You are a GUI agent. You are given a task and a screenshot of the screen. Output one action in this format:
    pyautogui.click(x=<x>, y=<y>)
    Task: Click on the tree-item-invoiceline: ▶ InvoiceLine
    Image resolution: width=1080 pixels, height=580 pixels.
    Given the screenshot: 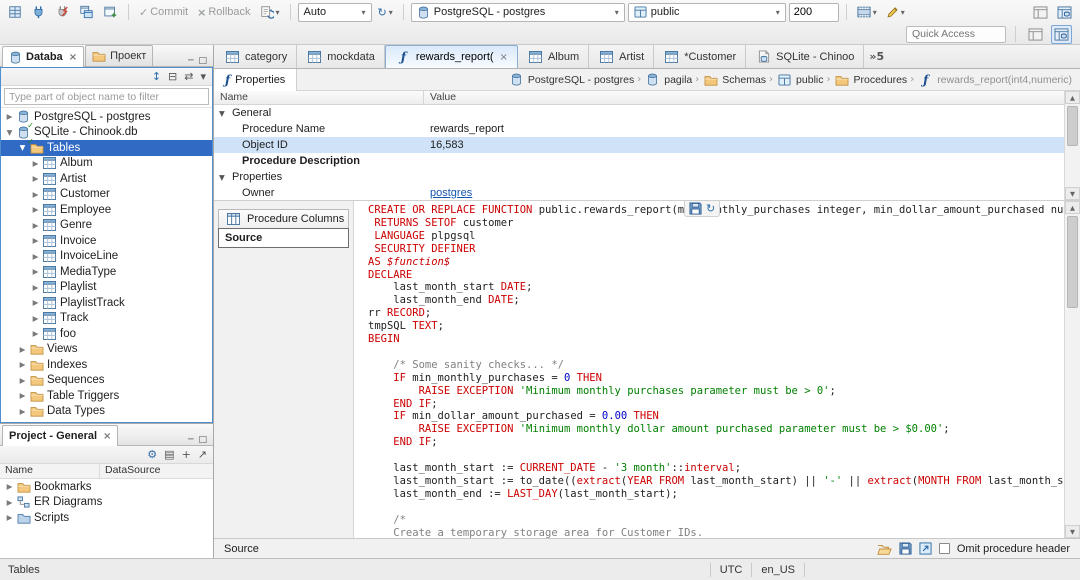 What is the action you would take?
    pyautogui.click(x=106, y=257)
    